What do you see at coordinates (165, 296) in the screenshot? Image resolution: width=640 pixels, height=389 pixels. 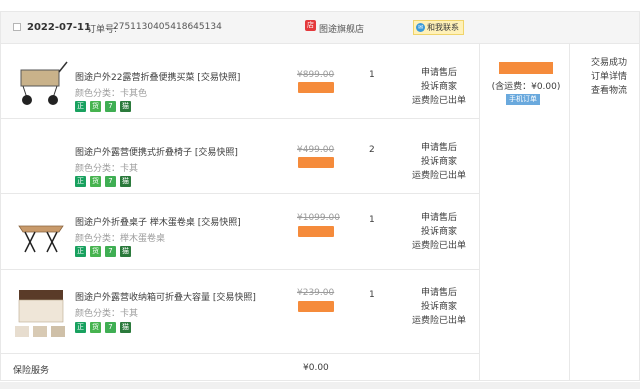 I see `product-title-link: 图途户外露营收纳箱可折叠大容量 [交易快照]` at bounding box center [165, 296].